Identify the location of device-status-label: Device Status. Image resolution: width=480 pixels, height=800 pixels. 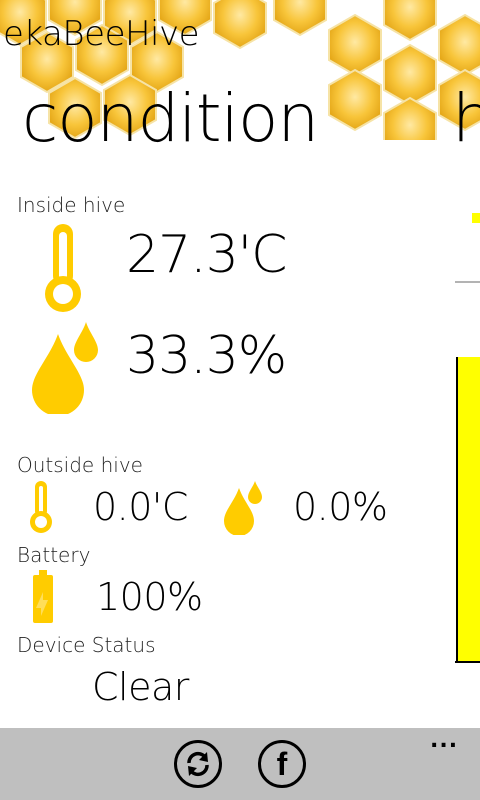
(86, 645).